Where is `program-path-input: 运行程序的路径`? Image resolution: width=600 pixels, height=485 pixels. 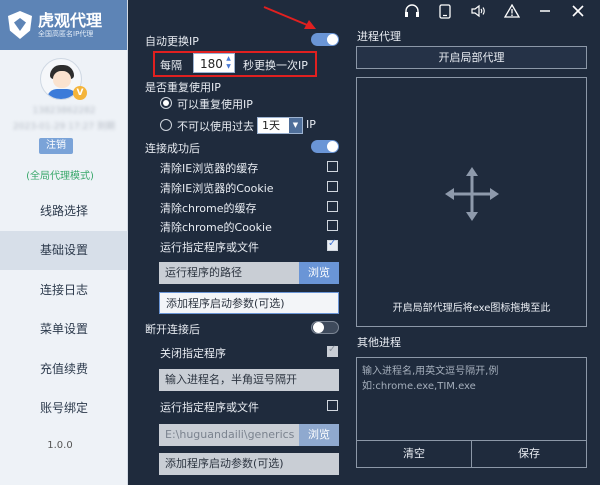 program-path-input: 运行程序的路径 is located at coordinates (229, 273).